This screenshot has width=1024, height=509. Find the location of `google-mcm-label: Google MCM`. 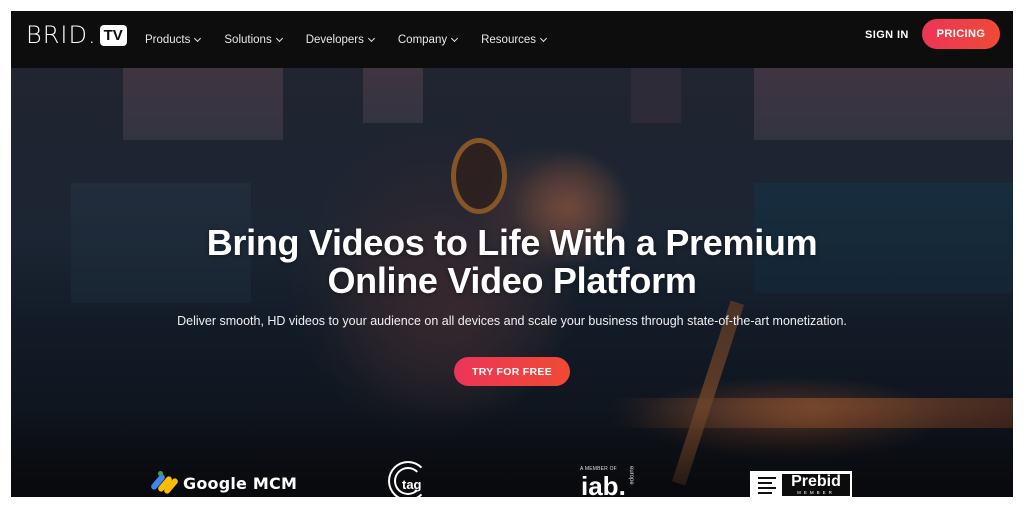

google-mcm-label: Google MCM is located at coordinates (240, 483).